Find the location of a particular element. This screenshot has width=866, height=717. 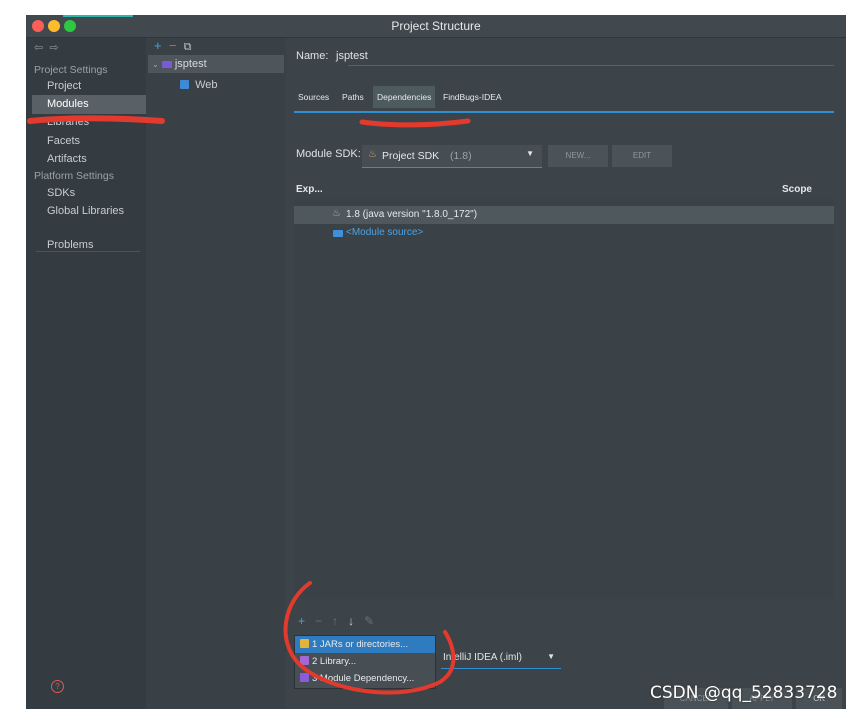

dependency-label: <Module source> is located at coordinates (385, 232).